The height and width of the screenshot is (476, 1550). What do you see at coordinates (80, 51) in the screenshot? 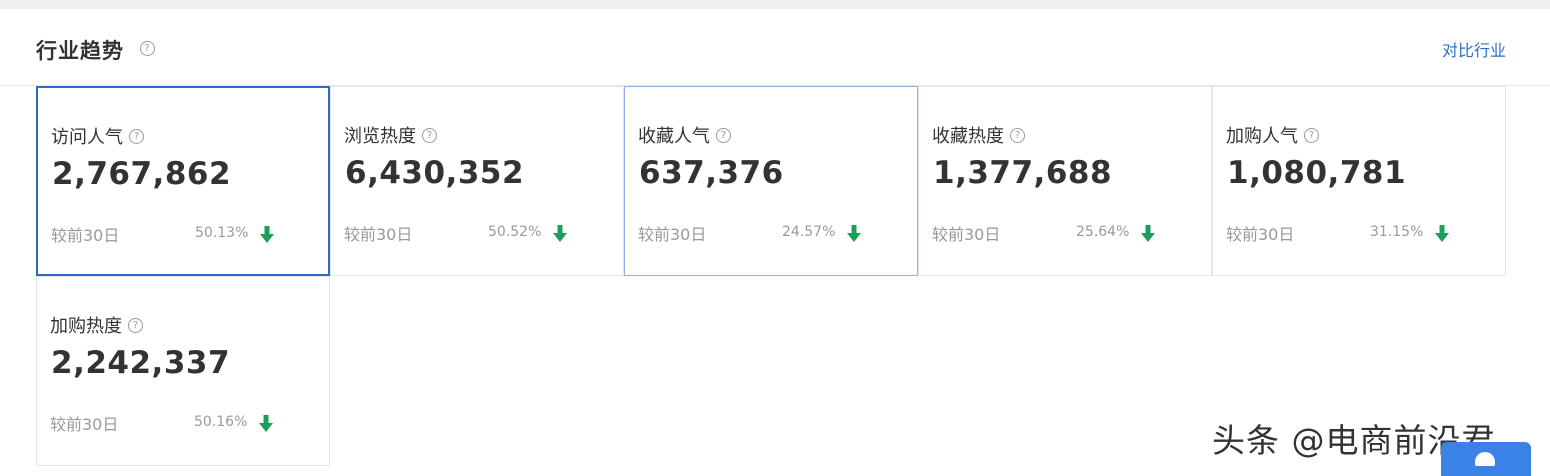
I see `section-title-text: 行业趋势` at bounding box center [80, 51].